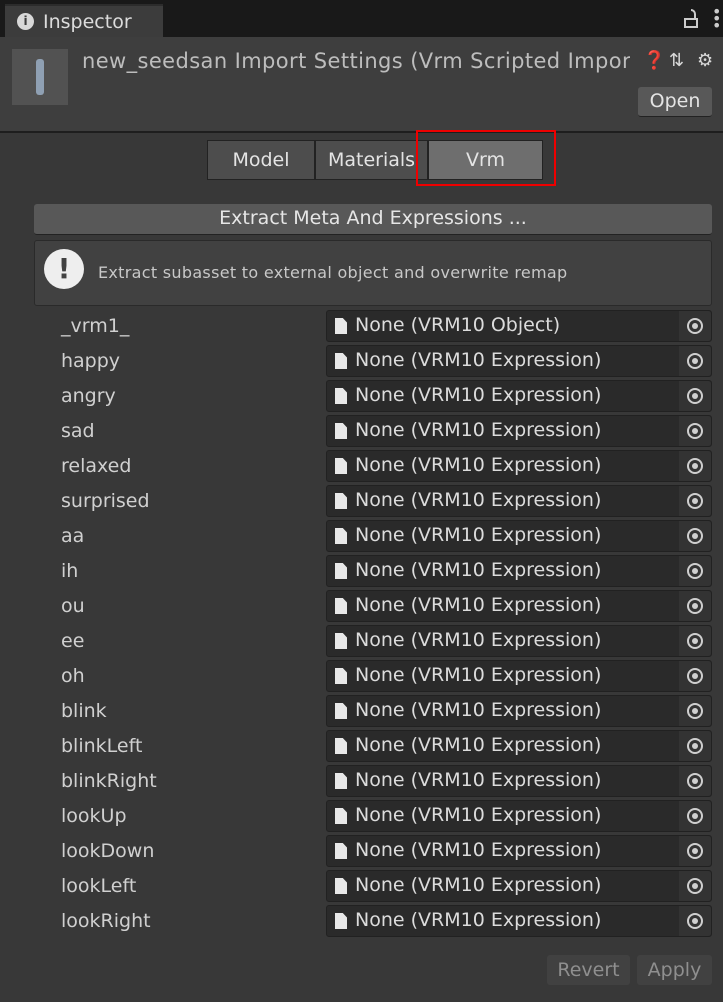 This screenshot has width=723, height=1002. Describe the element at coordinates (674, 970) in the screenshot. I see `apply-button: Apply` at that location.